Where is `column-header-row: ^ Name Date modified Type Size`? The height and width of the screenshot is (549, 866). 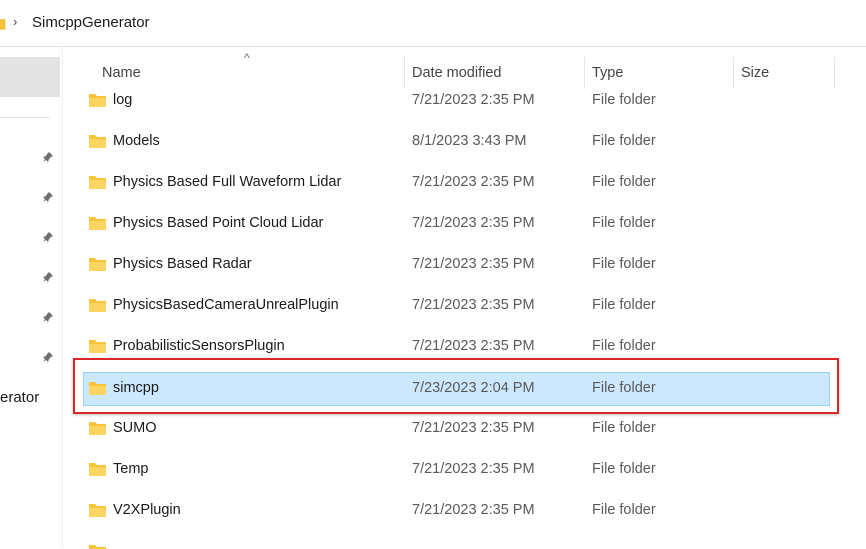
column-header-row: ^ Name Date modified Type Size is located at coordinates (464, 68).